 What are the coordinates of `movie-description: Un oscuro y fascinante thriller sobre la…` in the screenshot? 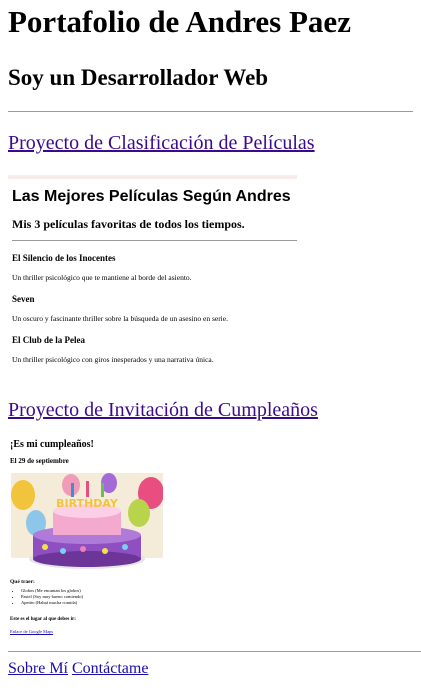 It's located at (120, 318).